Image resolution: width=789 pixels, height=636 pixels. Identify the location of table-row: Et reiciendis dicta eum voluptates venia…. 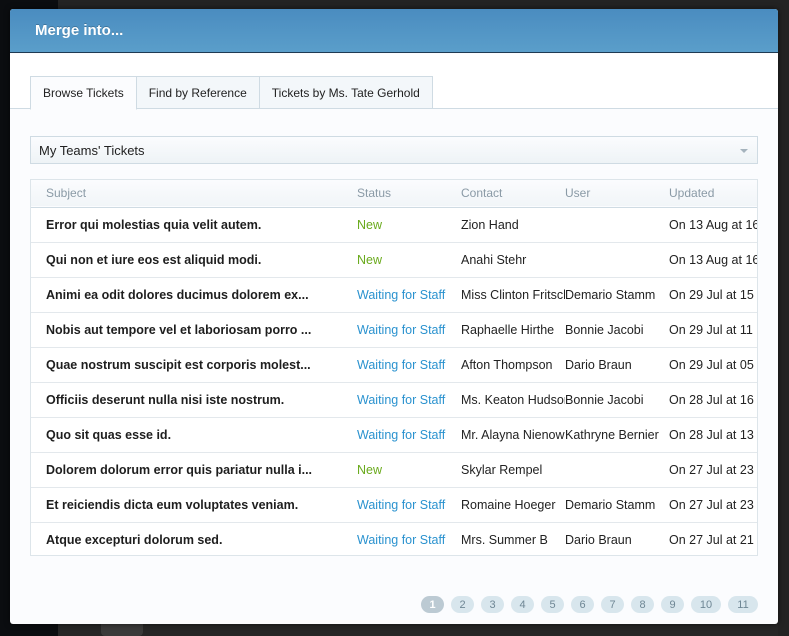
(394, 504).